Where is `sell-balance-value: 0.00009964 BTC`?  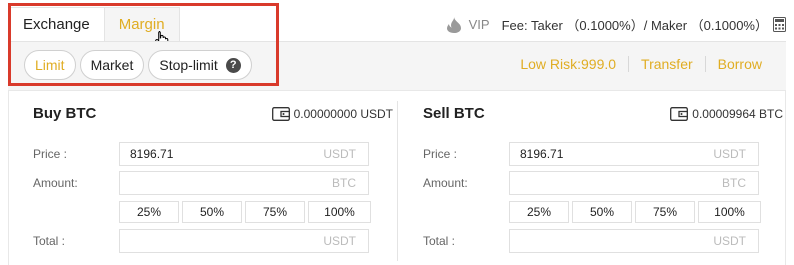
sell-balance-value: 0.00009964 BTC is located at coordinates (737, 114).